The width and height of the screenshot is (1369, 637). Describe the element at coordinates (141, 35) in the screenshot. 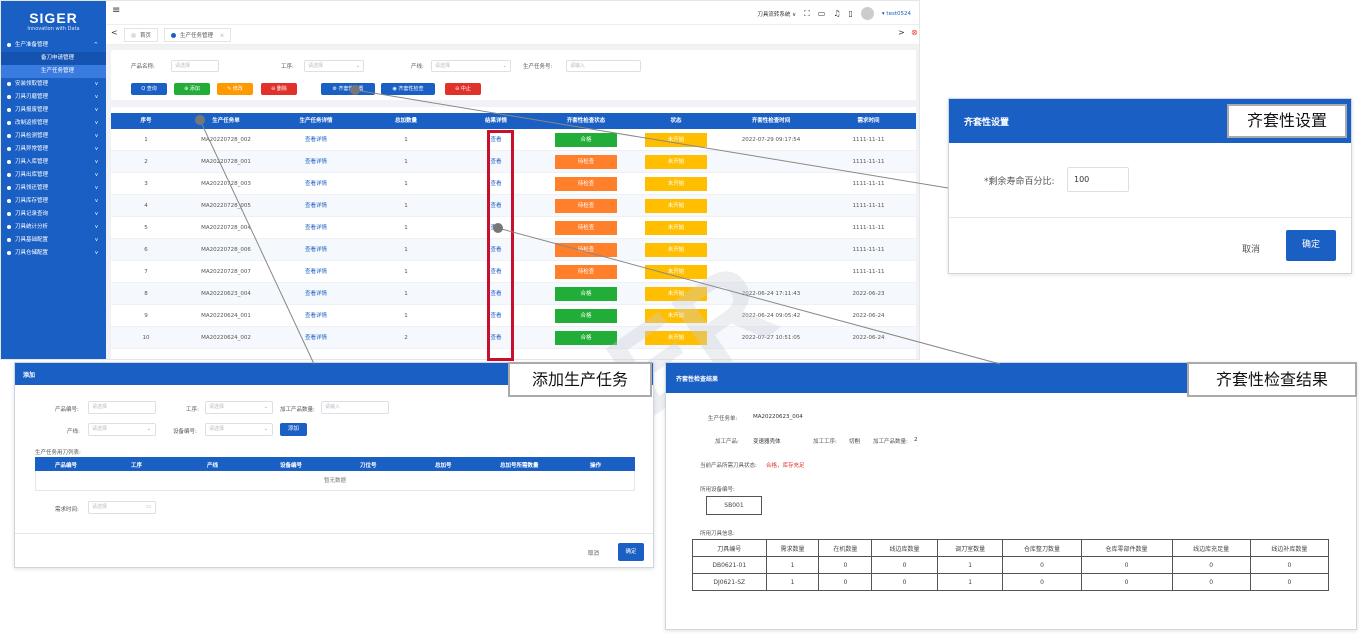

I see `tab-home: 首页` at that location.